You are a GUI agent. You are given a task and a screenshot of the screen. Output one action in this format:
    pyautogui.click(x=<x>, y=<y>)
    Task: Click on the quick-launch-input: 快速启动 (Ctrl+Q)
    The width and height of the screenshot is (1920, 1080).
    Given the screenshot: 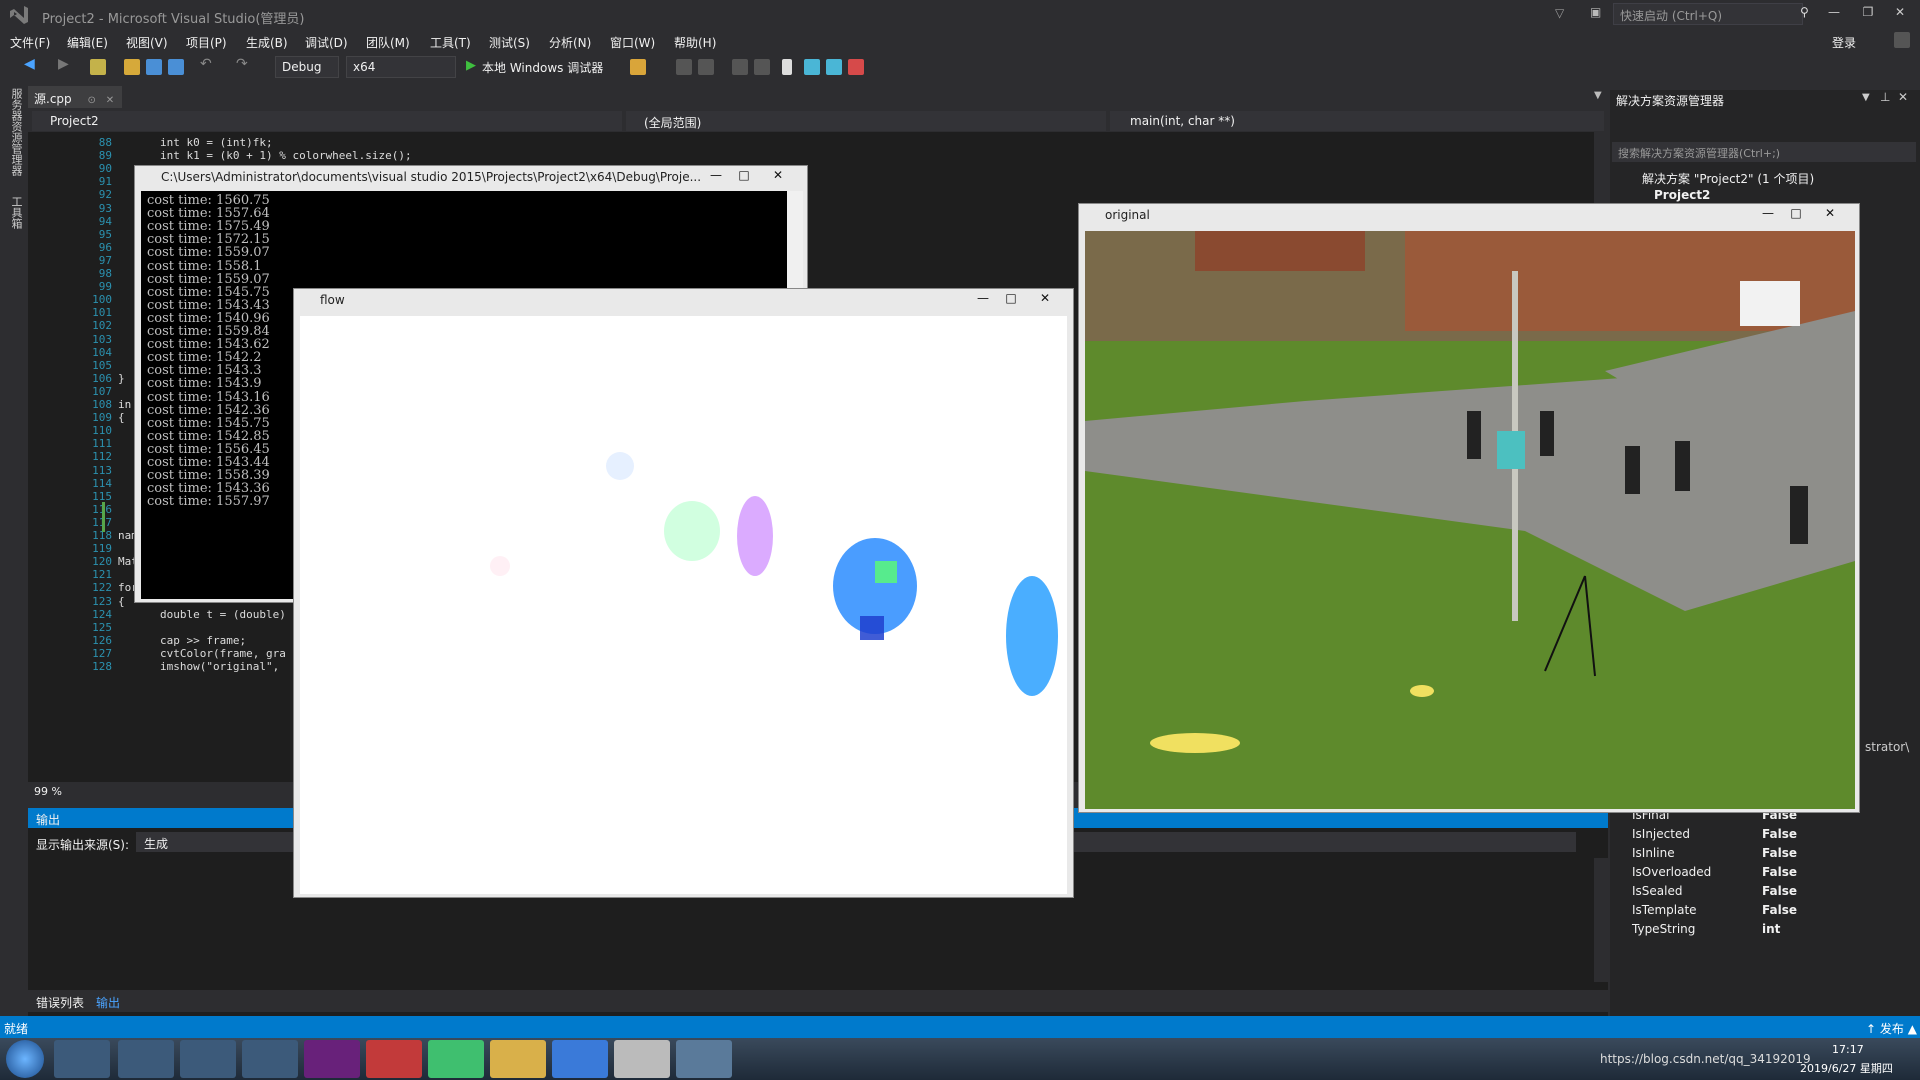 What is the action you would take?
    pyautogui.click(x=1708, y=14)
    